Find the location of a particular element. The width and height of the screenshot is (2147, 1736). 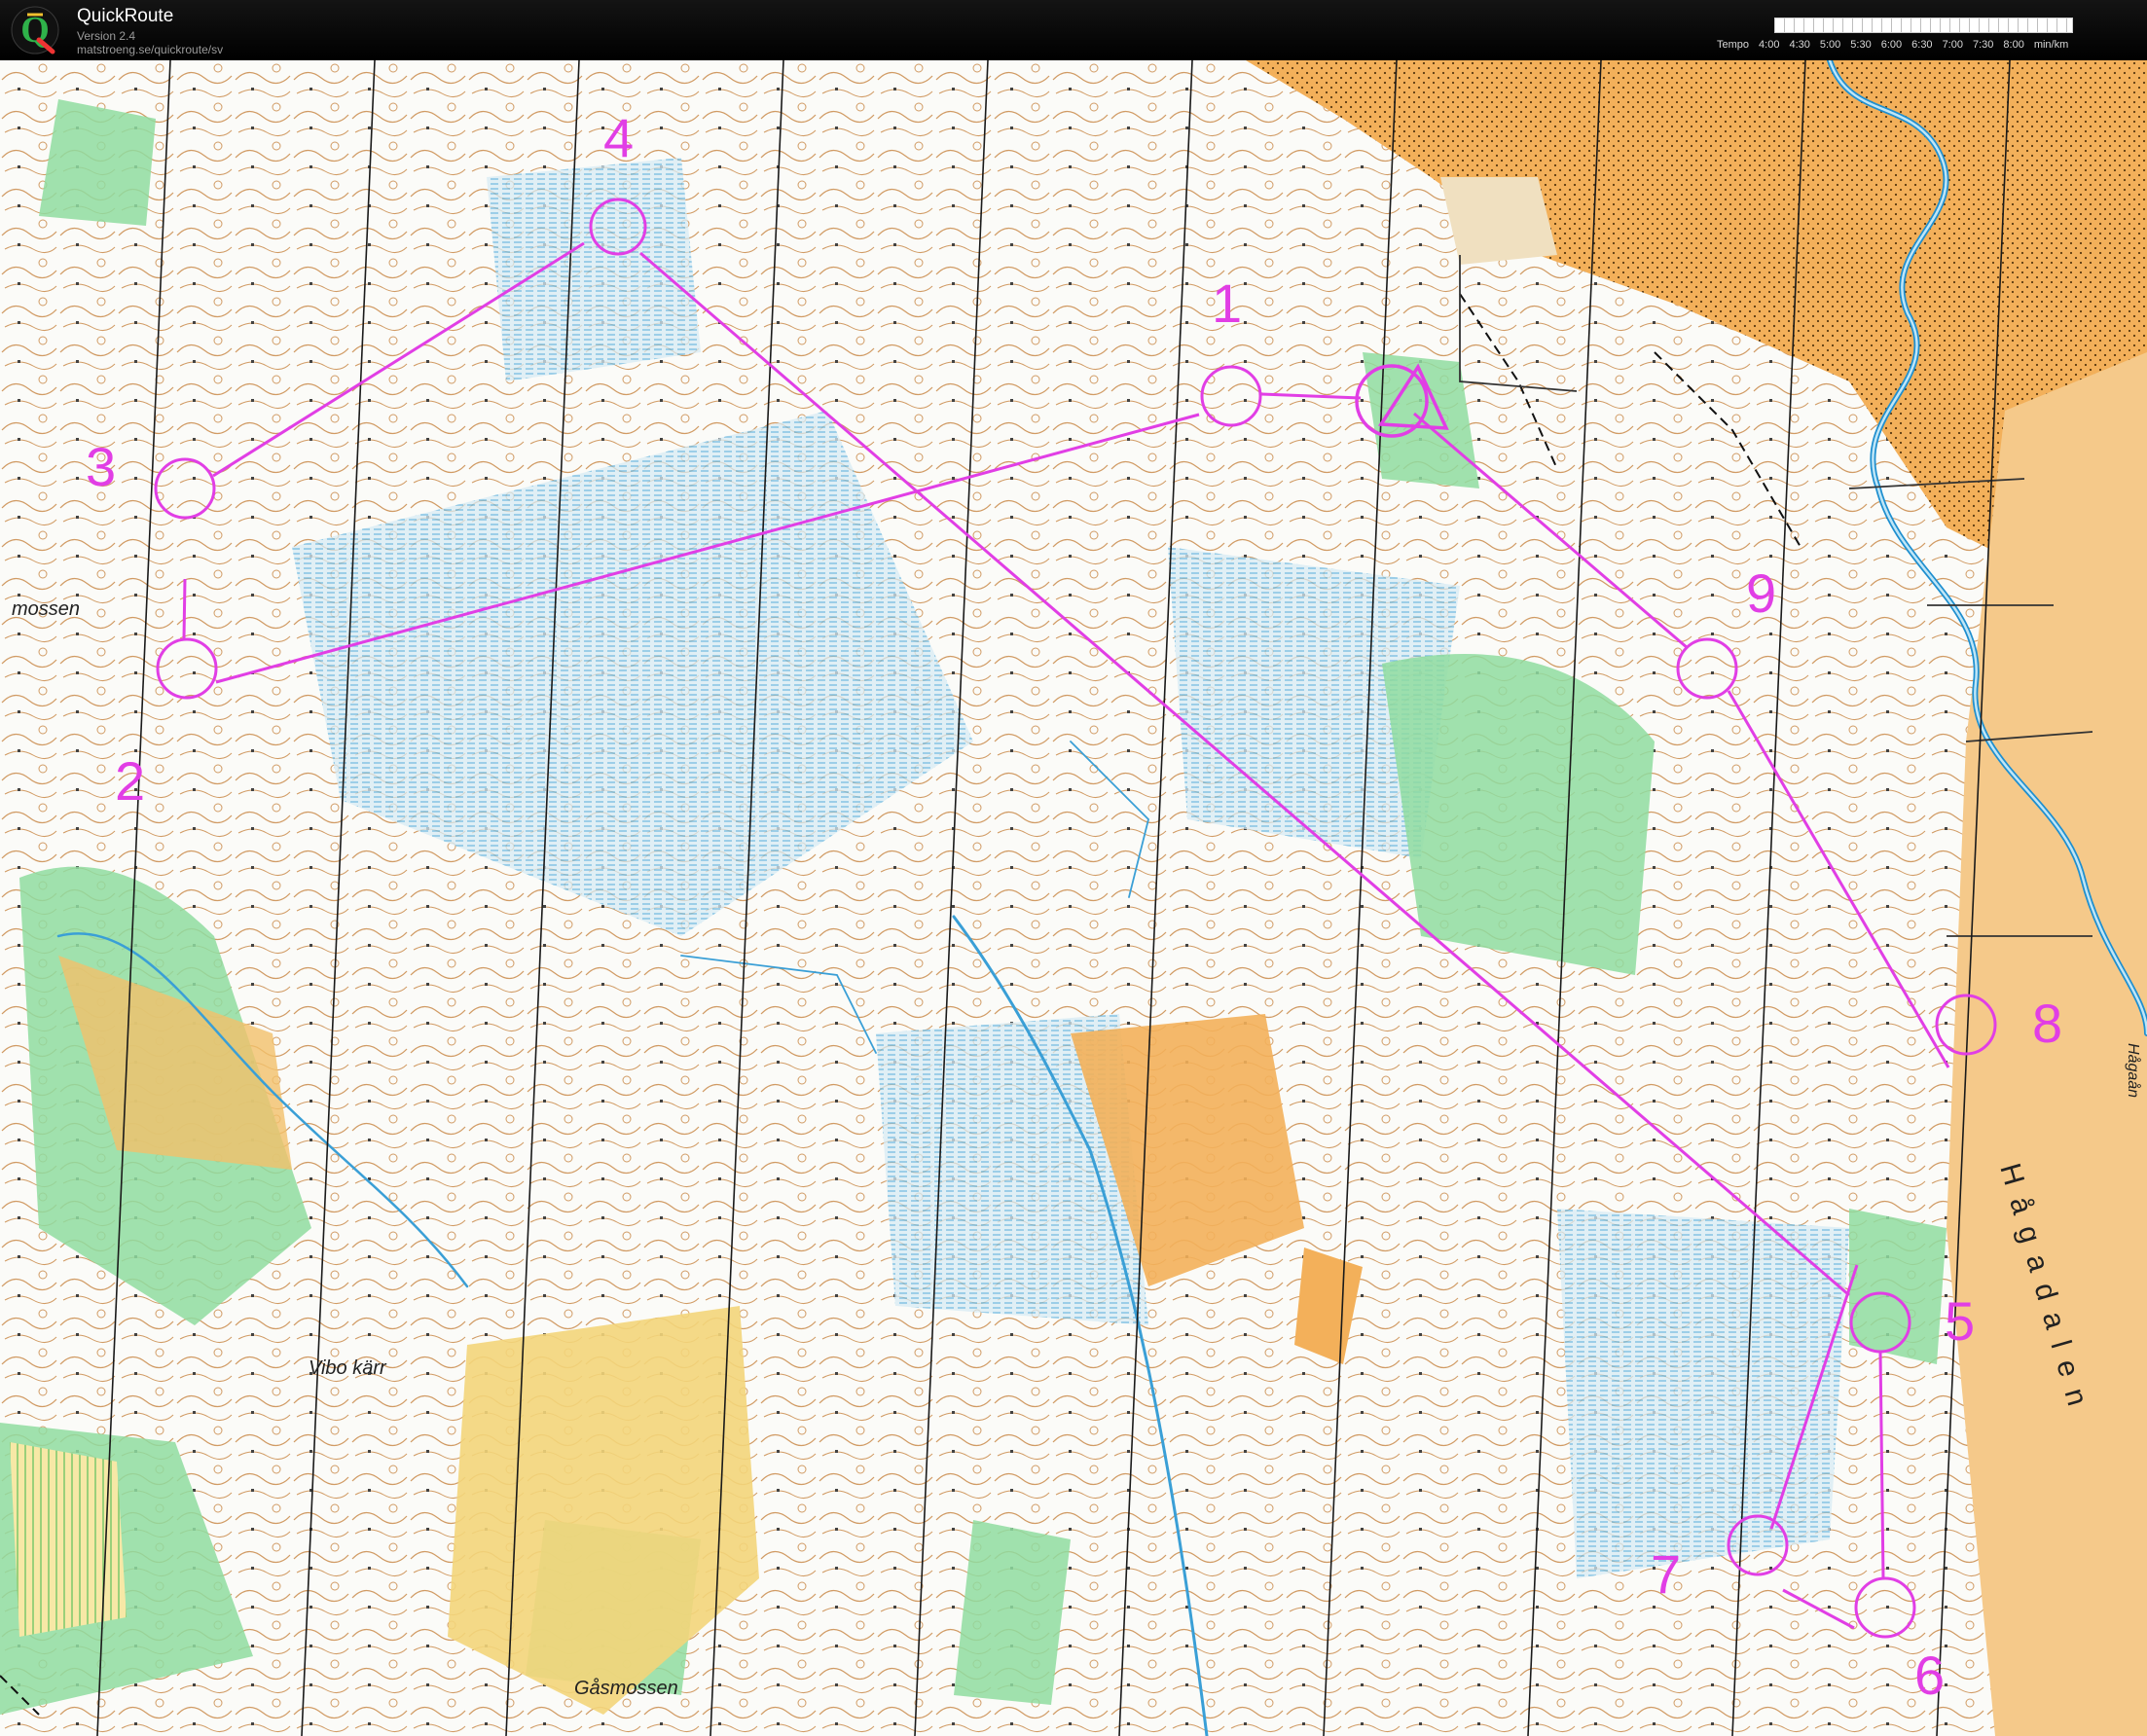

tempo-tick: 8:00 is located at coordinates (2014, 45).